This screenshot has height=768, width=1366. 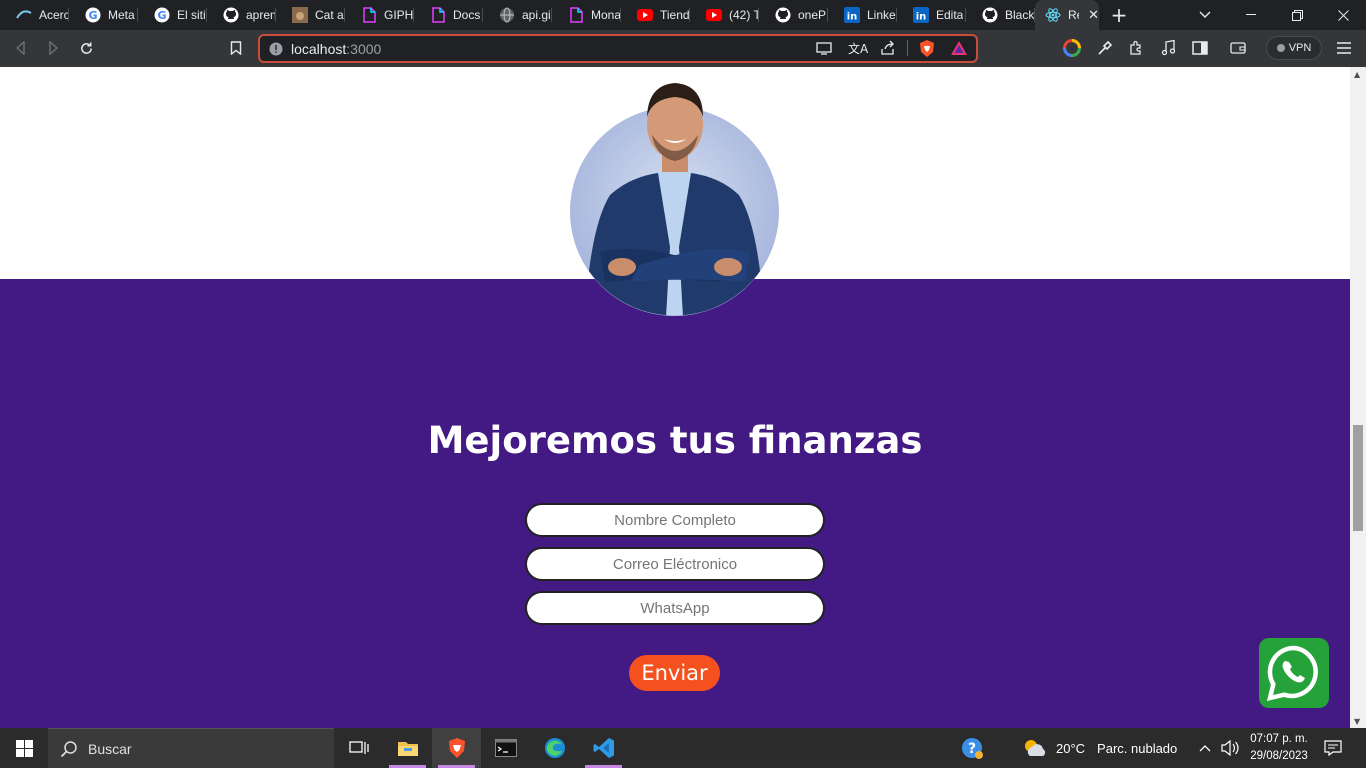 I want to click on browser-tab: (42) T, so click(x=724, y=15).